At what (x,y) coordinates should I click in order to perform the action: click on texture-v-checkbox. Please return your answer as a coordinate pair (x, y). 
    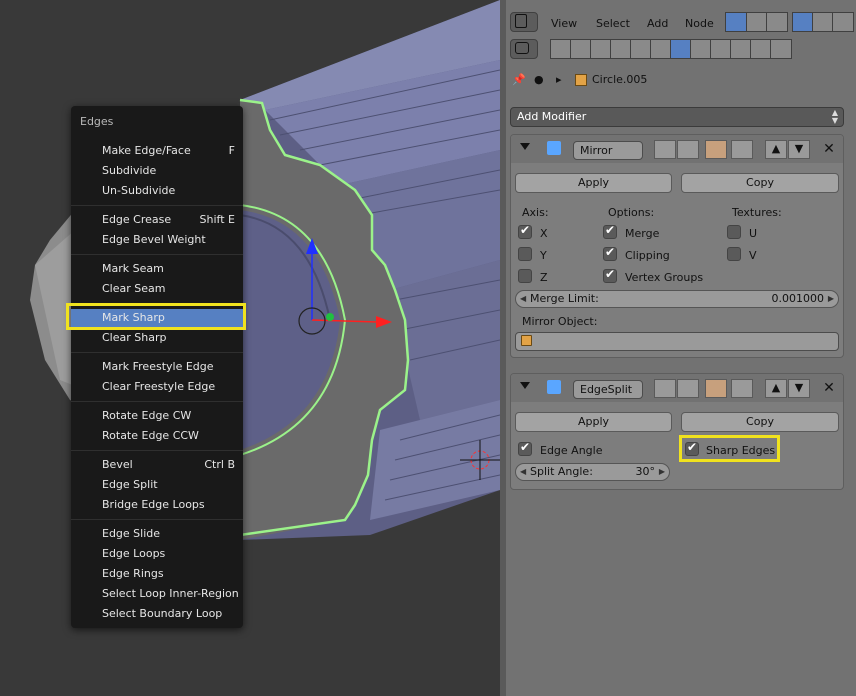
    Looking at the image, I should click on (734, 254).